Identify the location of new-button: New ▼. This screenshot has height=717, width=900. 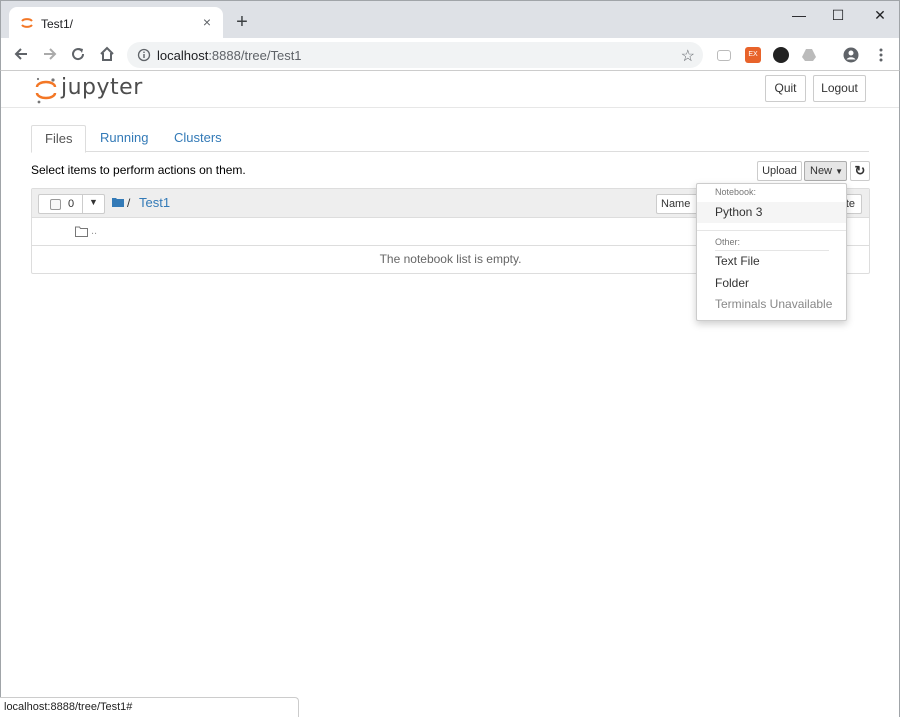
(825, 171).